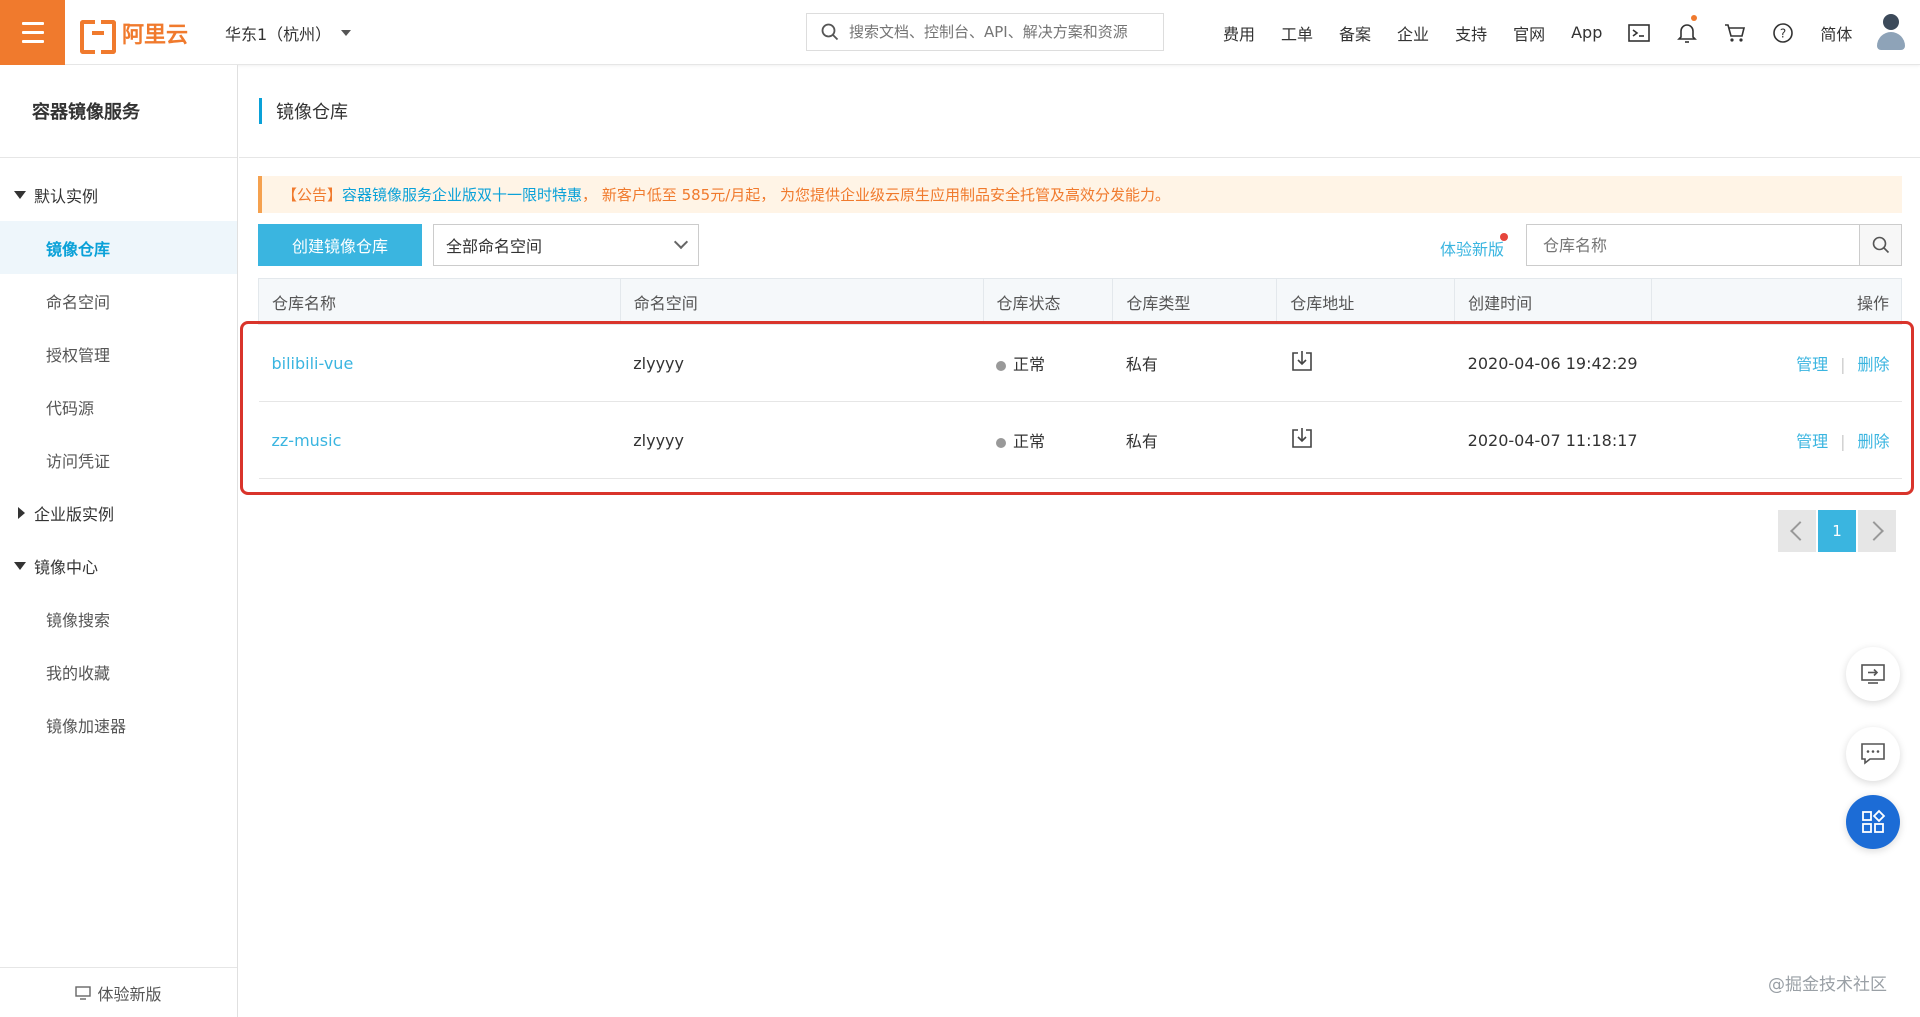  I want to click on page-header: 镜像仓库, so click(1079, 111).